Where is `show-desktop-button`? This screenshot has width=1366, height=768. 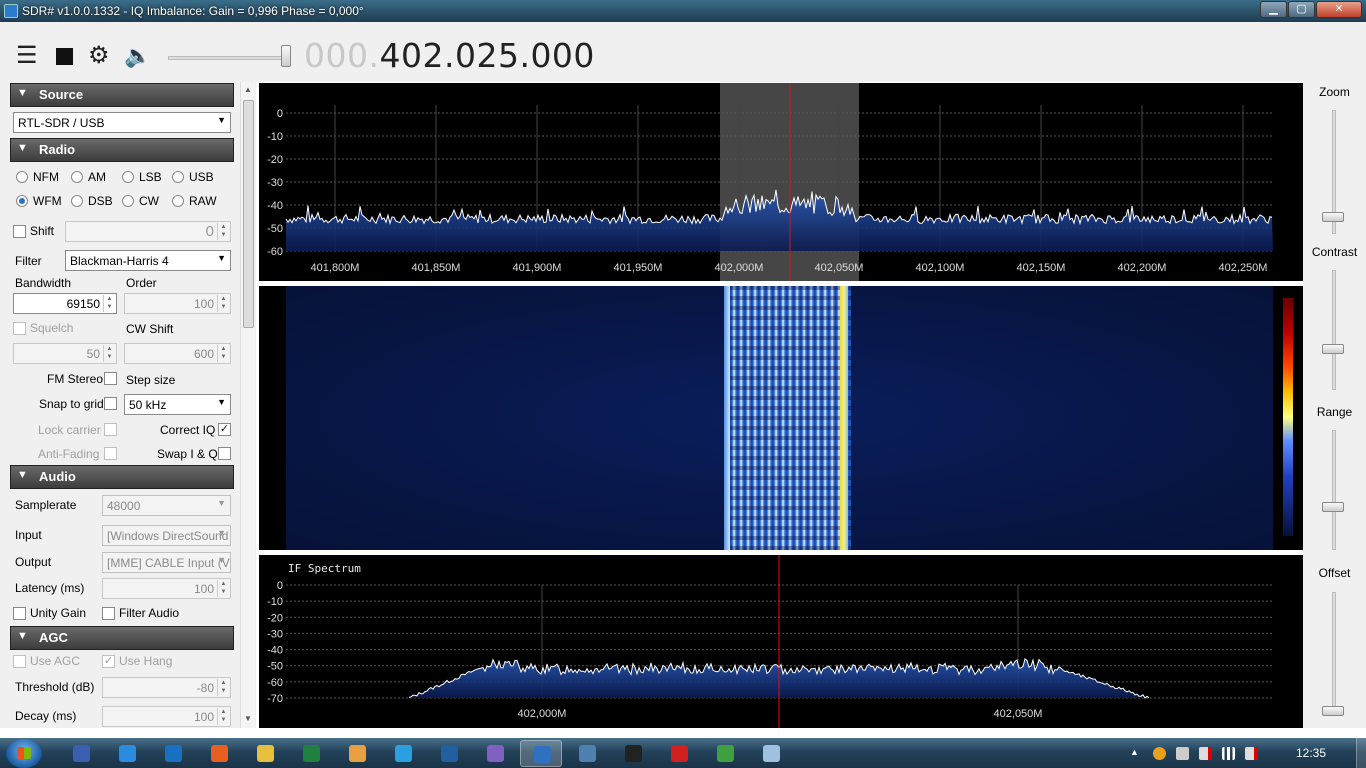 show-desktop-button is located at coordinates (1361, 753).